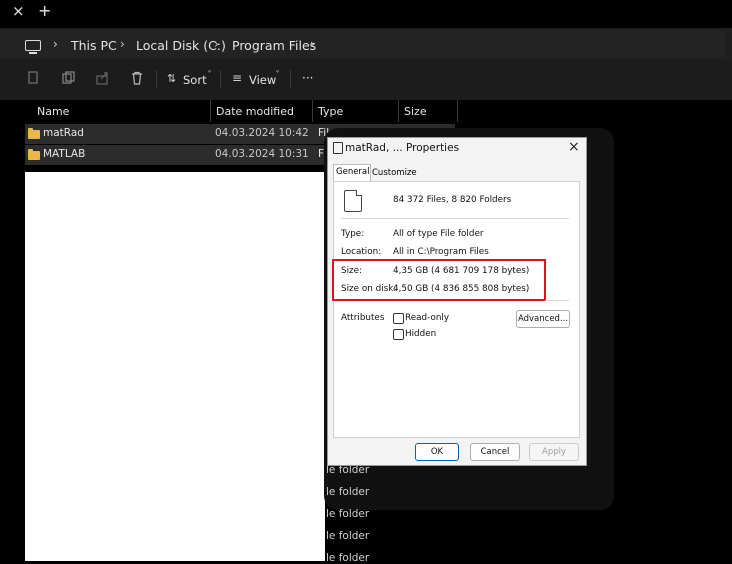 This screenshot has width=732, height=564. Describe the element at coordinates (398, 318) in the screenshot. I see `readonly-checkbox` at that location.